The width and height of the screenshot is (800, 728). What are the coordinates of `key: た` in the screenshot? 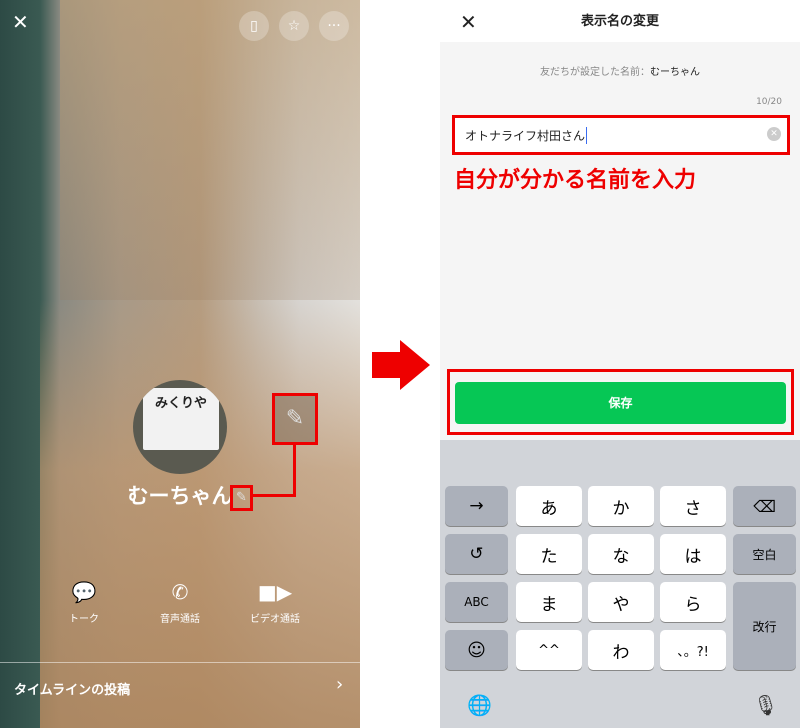 It's located at (549, 554).